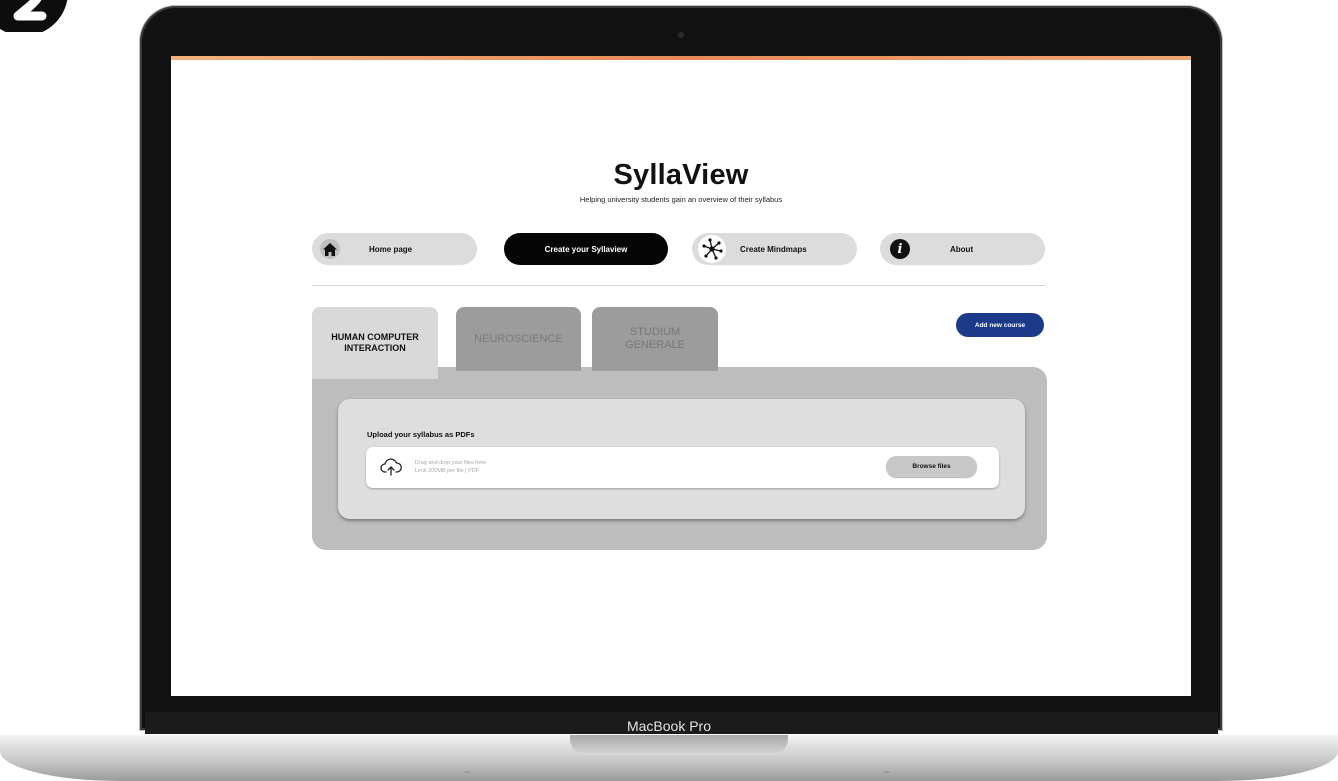 The width and height of the screenshot is (1338, 781). I want to click on about-button: i About, so click(962, 249).